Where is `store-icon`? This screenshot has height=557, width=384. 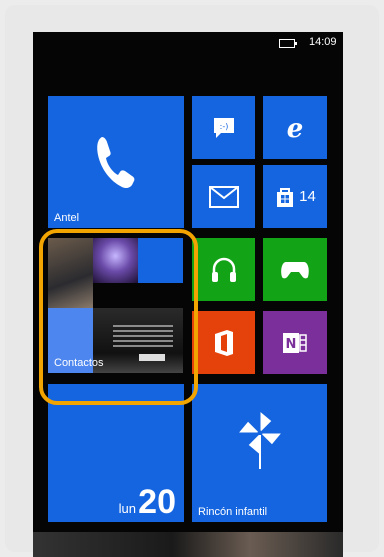 store-icon is located at coordinates (285, 197).